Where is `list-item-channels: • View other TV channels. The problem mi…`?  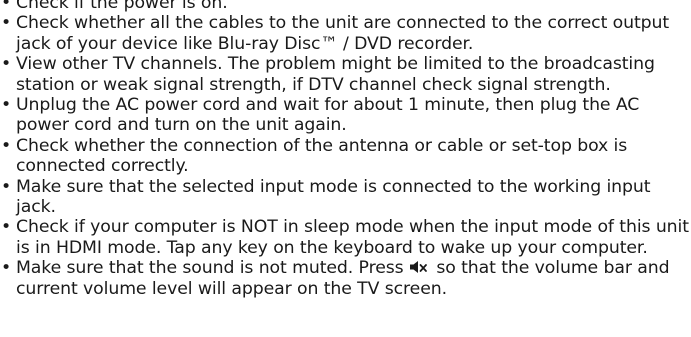
list-item-channels: • View other TV channels. The problem mi… is located at coordinates (345, 74).